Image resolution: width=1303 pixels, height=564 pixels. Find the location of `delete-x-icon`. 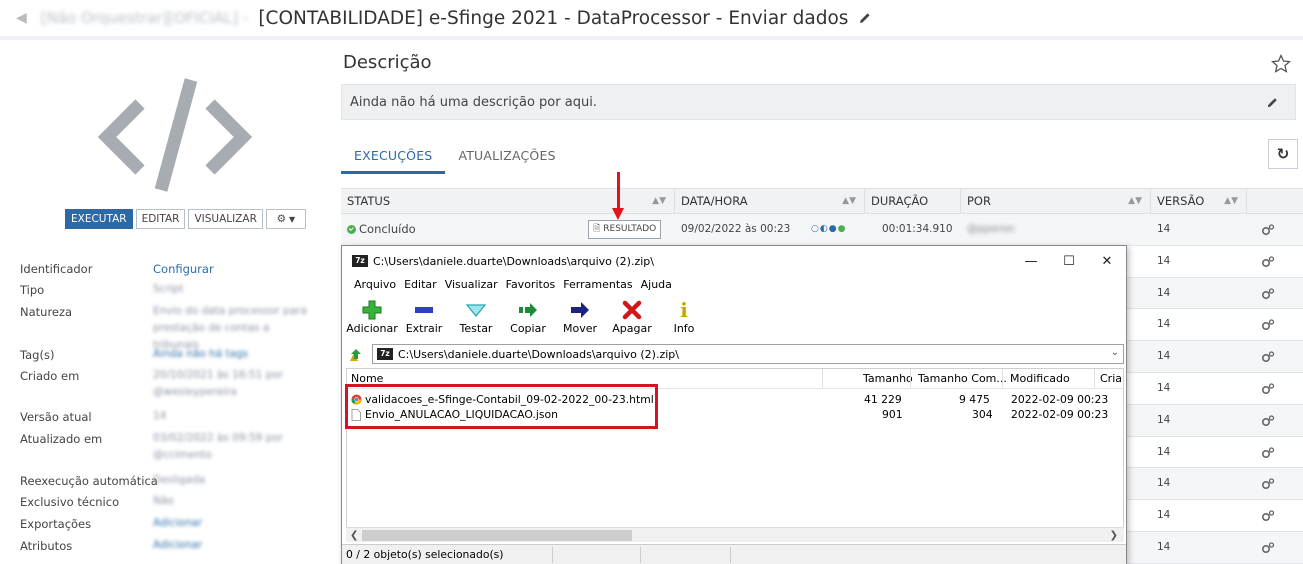

delete-x-icon is located at coordinates (632, 310).